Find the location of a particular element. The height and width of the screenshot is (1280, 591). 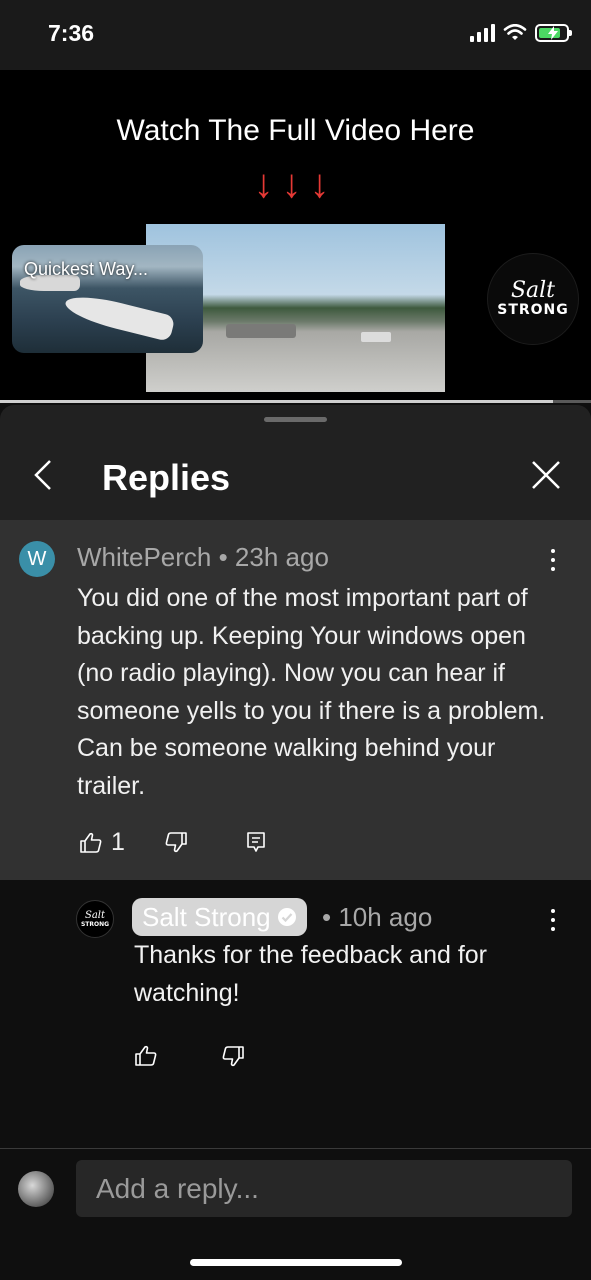

status-bar: 7:36 is located at coordinates (295, 35).